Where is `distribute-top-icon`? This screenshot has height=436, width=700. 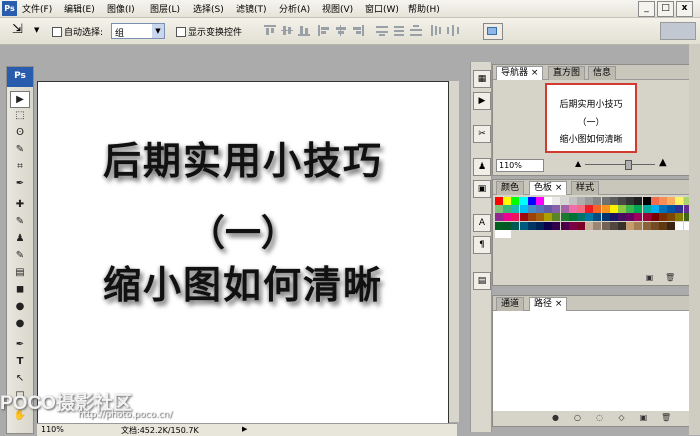 distribute-top-icon is located at coordinates (382, 30).